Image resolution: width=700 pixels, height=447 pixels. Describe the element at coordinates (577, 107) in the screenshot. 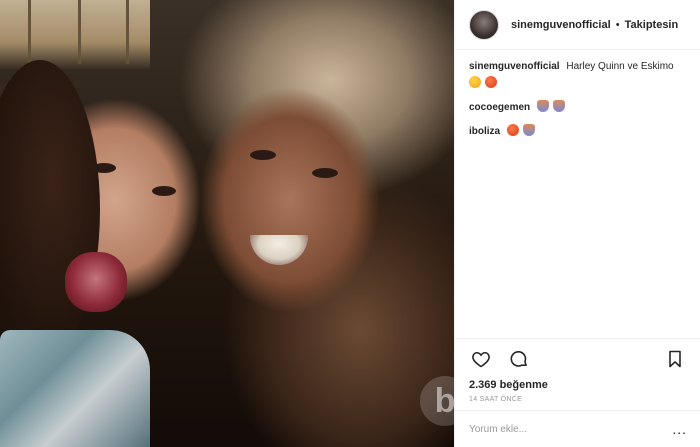

I see `comment-item: cocoegemen` at that location.